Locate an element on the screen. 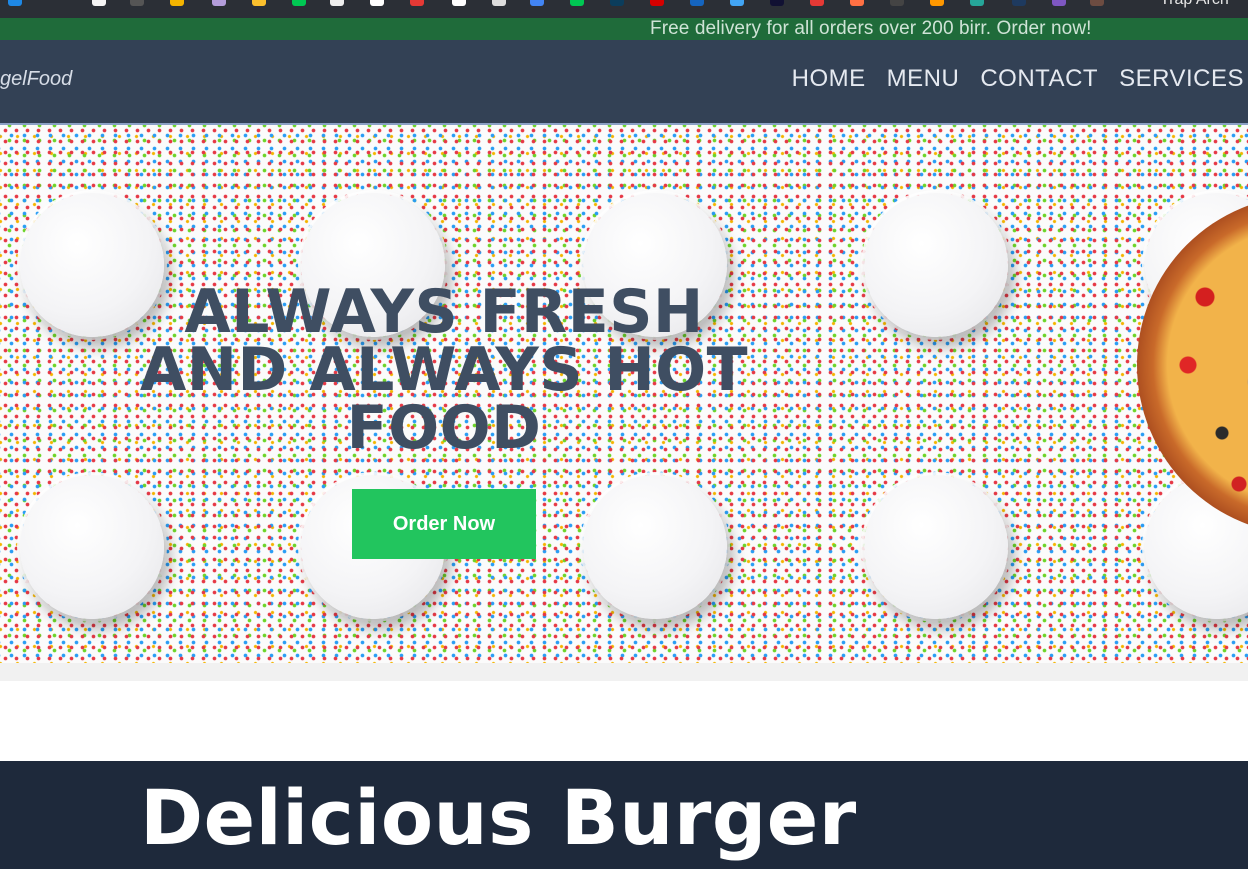 This screenshot has width=1248, height=869. bookmark-label: Trap Arch is located at coordinates (1194, 4).